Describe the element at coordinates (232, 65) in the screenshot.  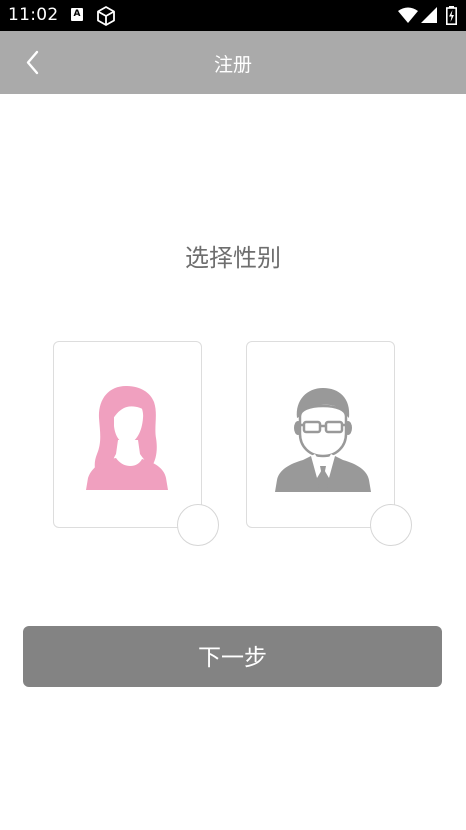
I see `page-title: 注册` at that location.